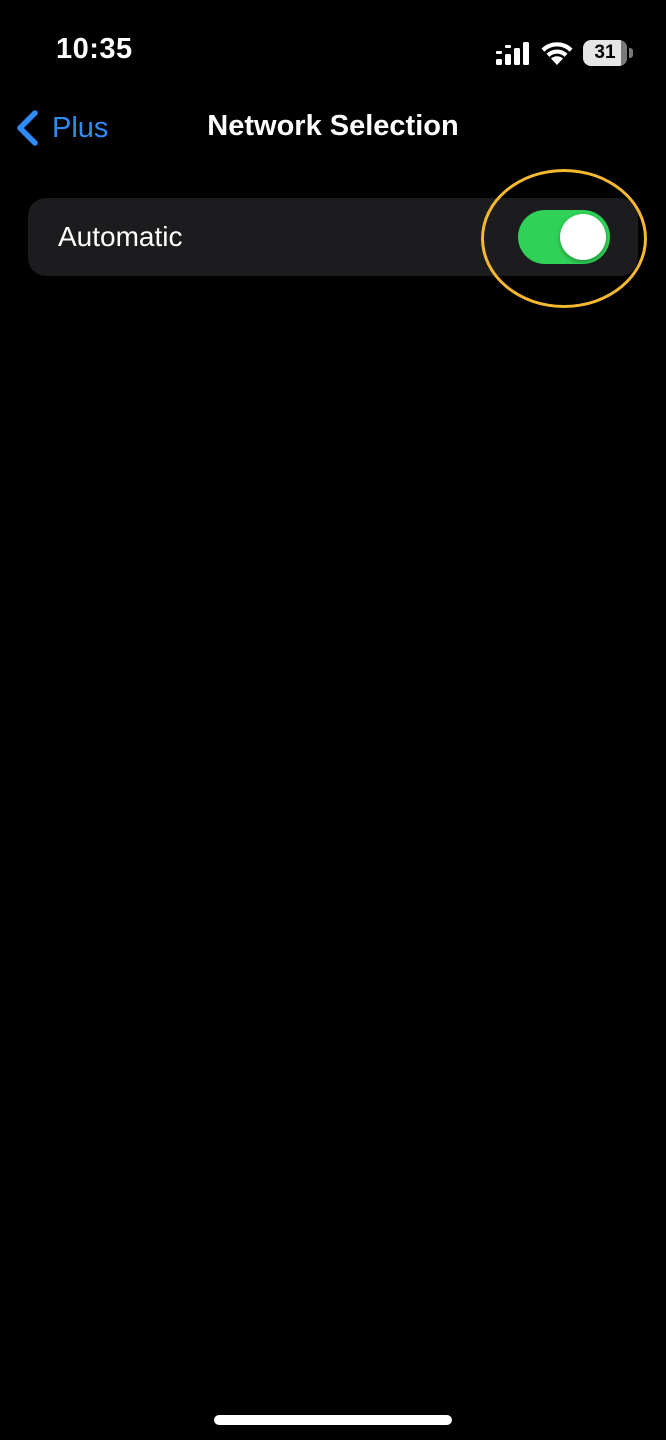  I want to click on wifi-icon, so click(557, 53).